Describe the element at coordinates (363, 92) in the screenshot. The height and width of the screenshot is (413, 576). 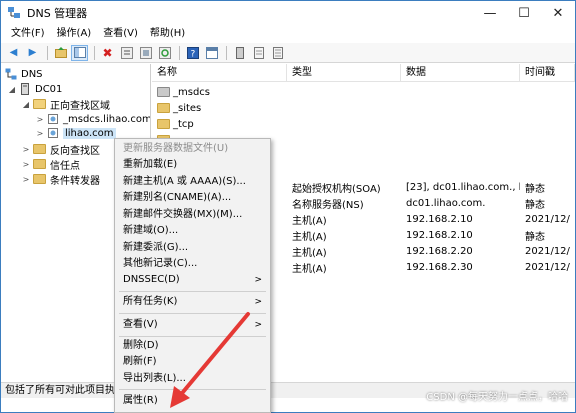
I see `table-row: _msdcs` at that location.